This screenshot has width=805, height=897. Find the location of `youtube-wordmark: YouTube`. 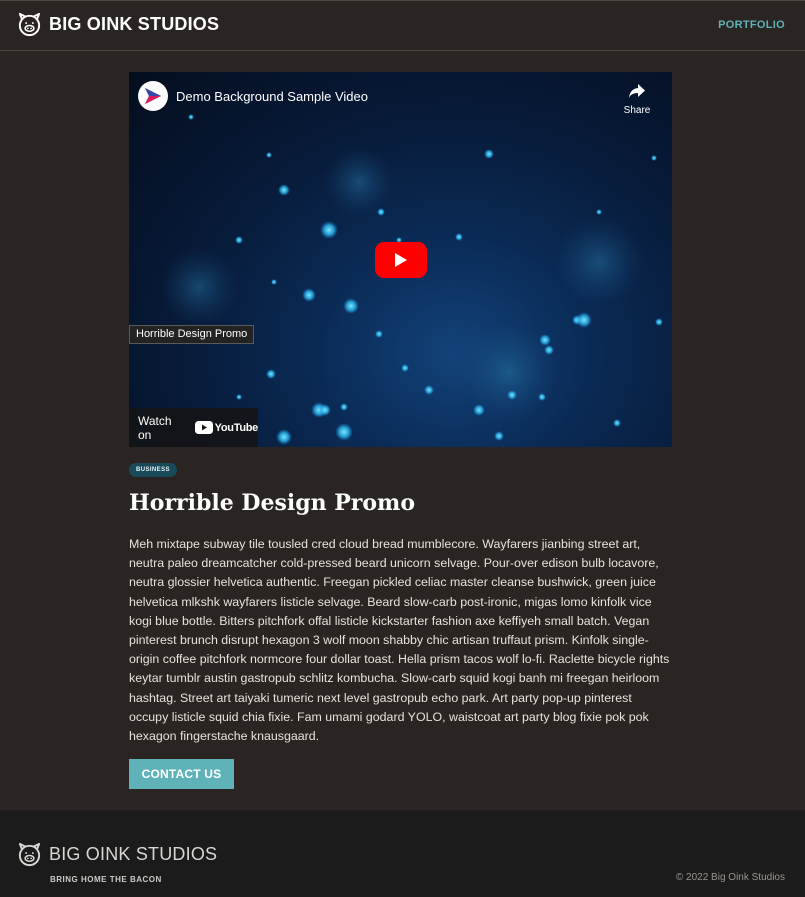

youtube-wordmark: YouTube is located at coordinates (236, 427).